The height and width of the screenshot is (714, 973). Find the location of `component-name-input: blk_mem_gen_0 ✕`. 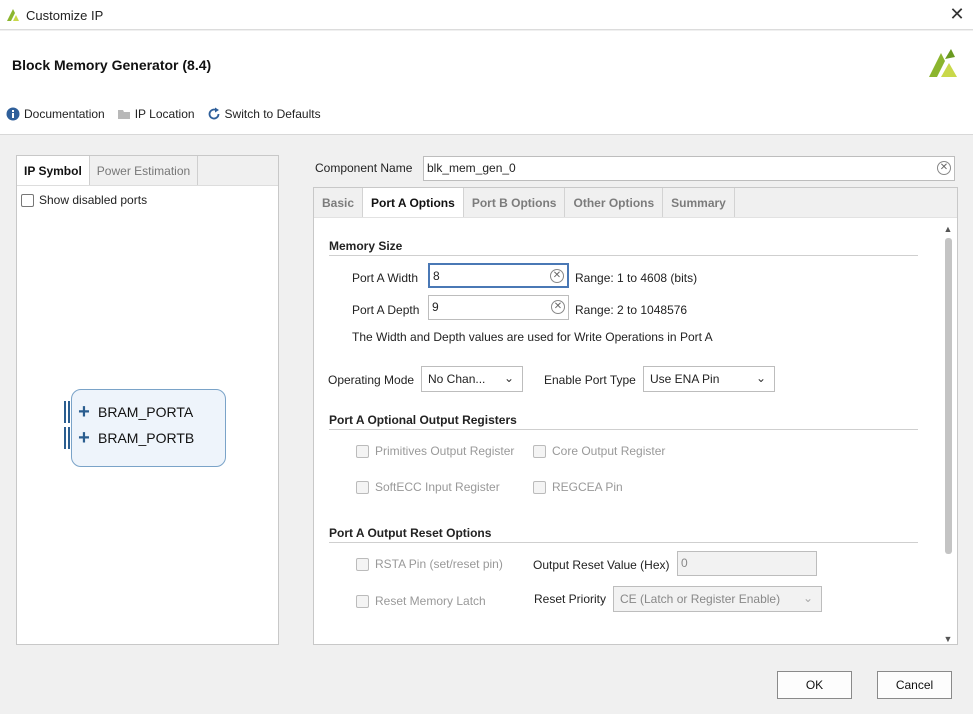

component-name-input: blk_mem_gen_0 ✕ is located at coordinates (689, 168).